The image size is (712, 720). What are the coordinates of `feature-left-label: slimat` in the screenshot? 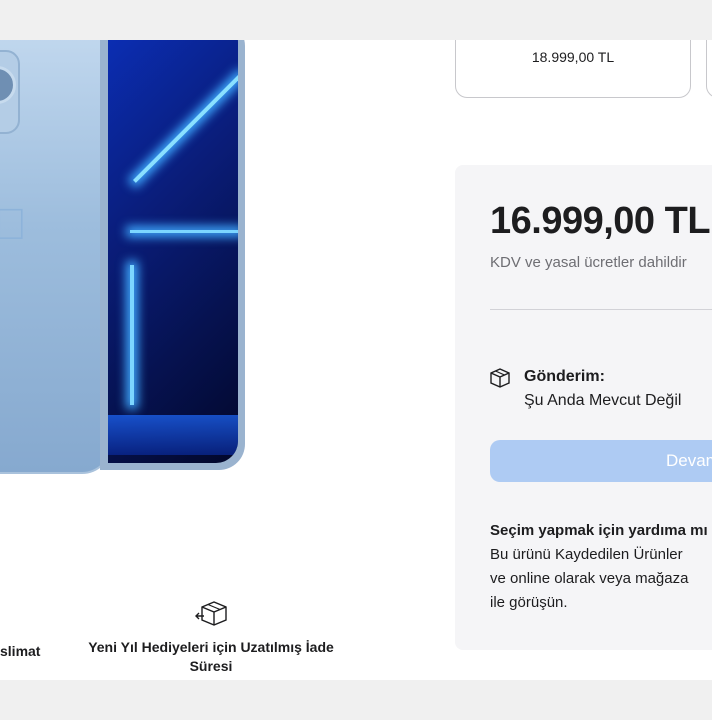 It's located at (20, 651).